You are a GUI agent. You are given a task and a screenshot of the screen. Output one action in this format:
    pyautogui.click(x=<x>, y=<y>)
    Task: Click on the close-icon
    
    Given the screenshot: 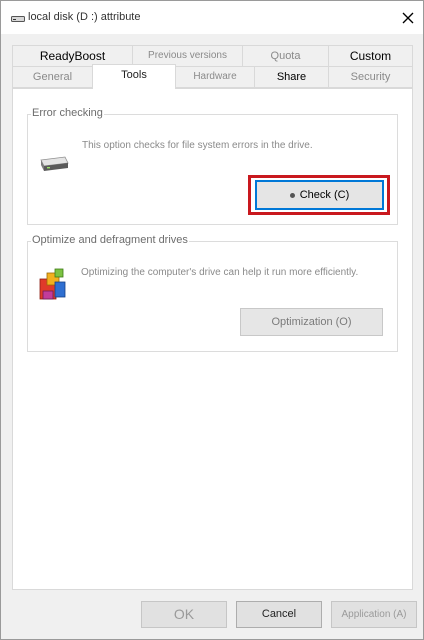 What is the action you would take?
    pyautogui.click(x=408, y=18)
    